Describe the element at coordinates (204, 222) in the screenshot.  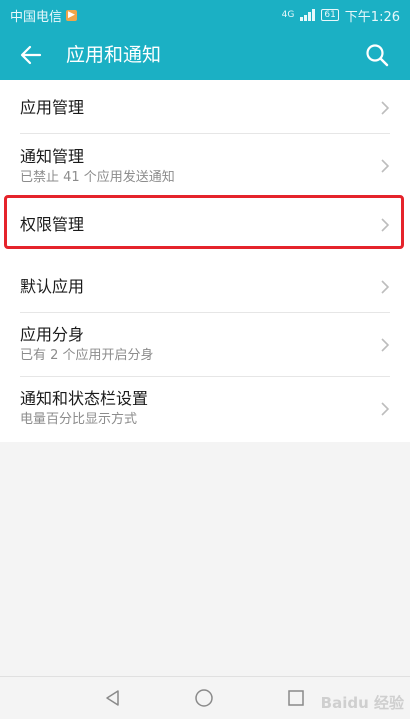
I see `highlight-box` at that location.